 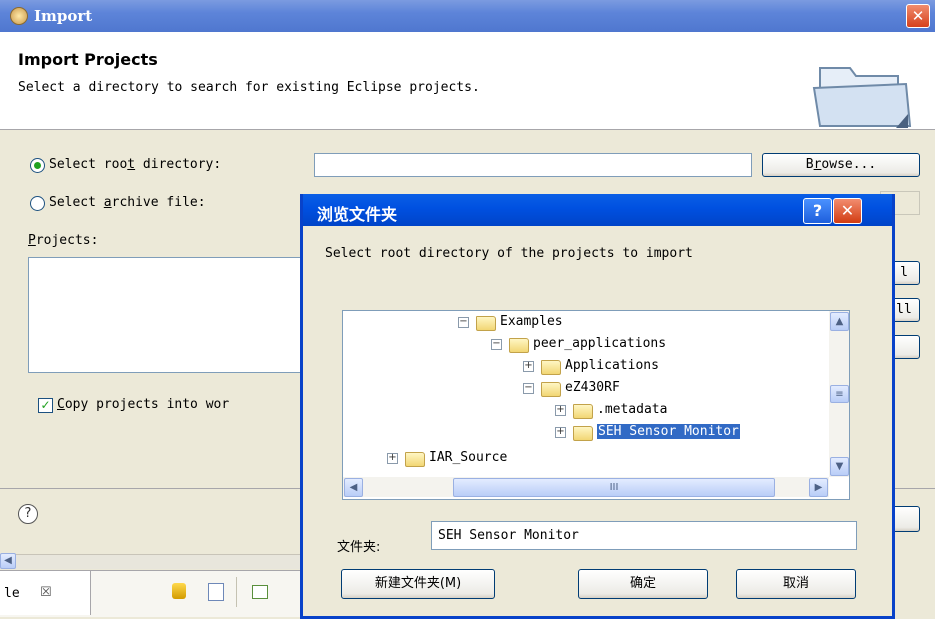 I want to click on vscroll-thumb: ≡, so click(x=839, y=394).